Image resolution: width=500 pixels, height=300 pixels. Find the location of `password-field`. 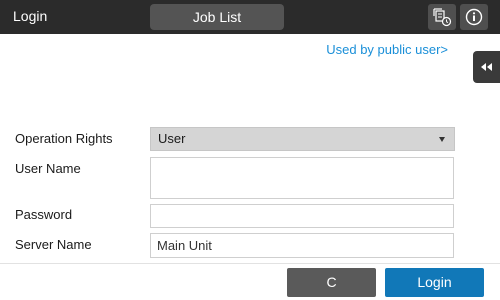

password-field is located at coordinates (302, 216).